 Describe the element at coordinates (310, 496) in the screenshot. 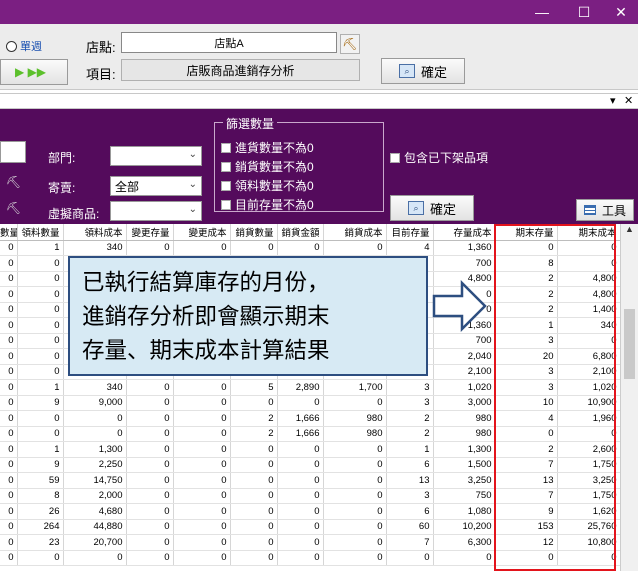

I see `table-row: 0 8 2,000 0 0 0 0 0 3 750 7 1,750` at that location.